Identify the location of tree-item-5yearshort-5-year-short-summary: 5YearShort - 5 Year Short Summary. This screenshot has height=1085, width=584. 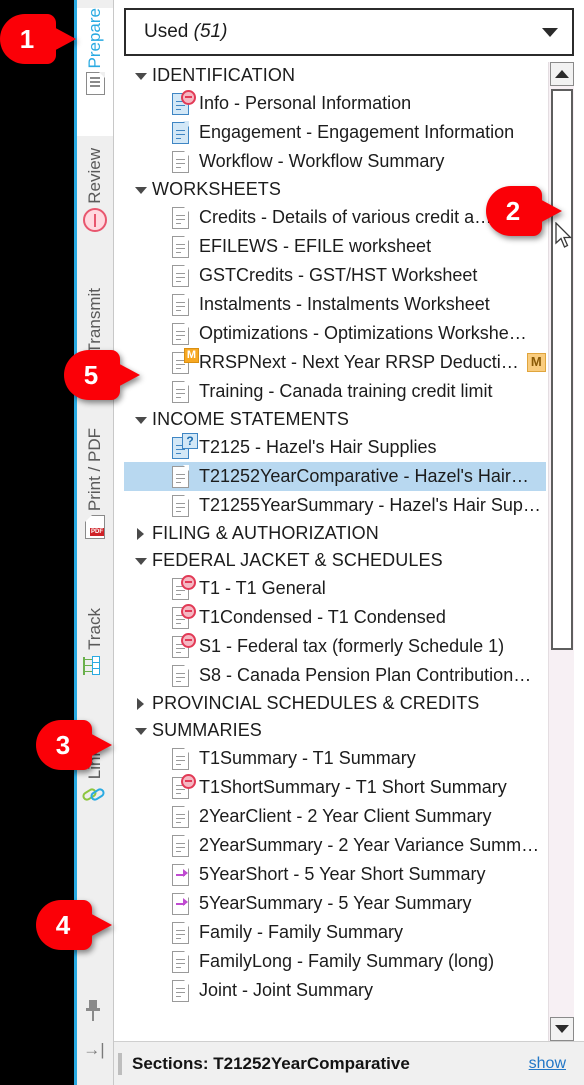
(335, 874).